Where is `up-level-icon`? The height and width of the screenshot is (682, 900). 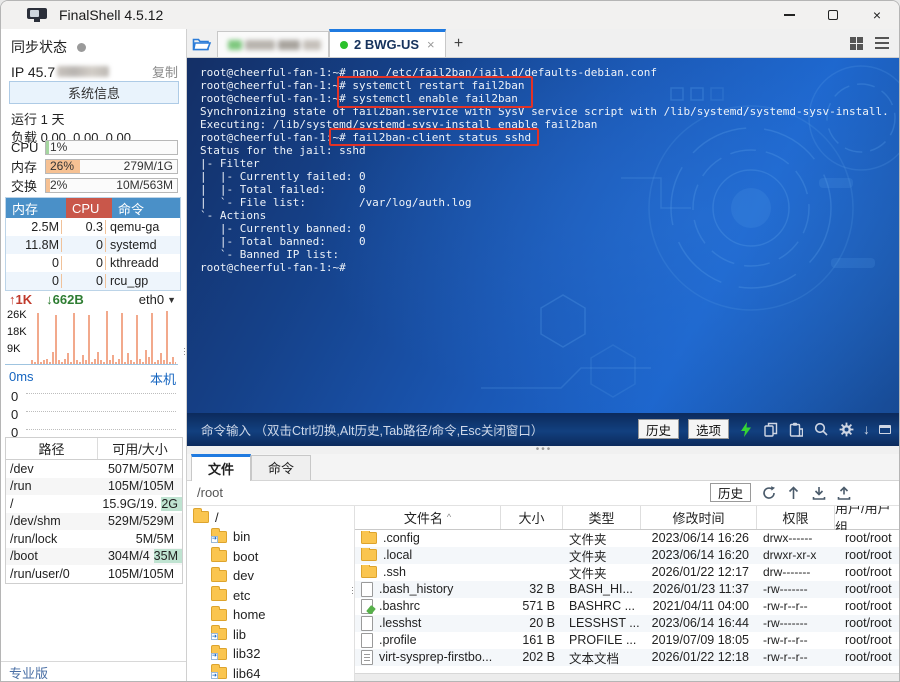 up-level-icon is located at coordinates (793, 492).